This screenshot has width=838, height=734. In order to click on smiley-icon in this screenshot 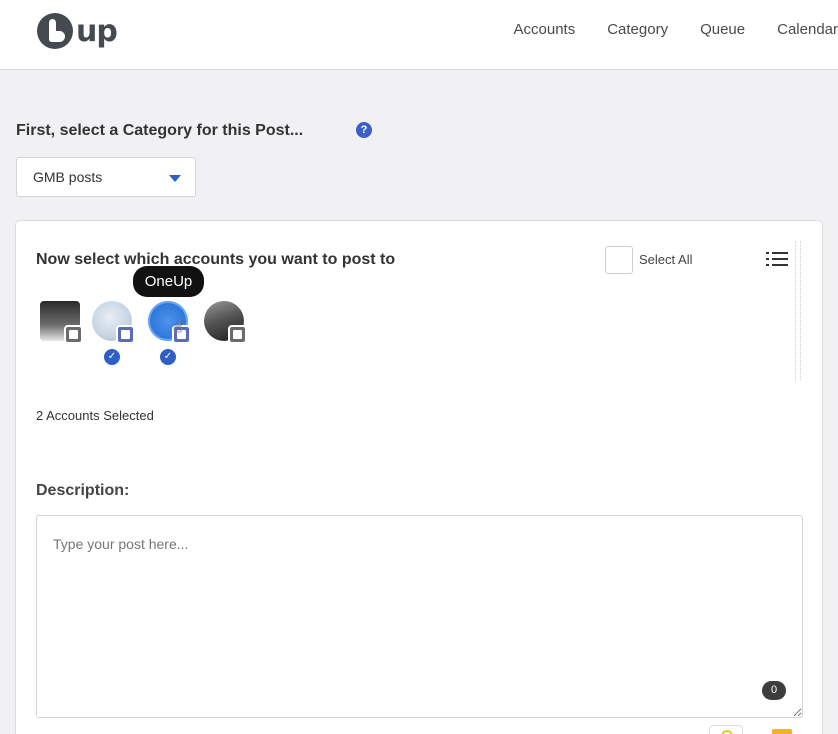, I will do `click(727, 732)`.